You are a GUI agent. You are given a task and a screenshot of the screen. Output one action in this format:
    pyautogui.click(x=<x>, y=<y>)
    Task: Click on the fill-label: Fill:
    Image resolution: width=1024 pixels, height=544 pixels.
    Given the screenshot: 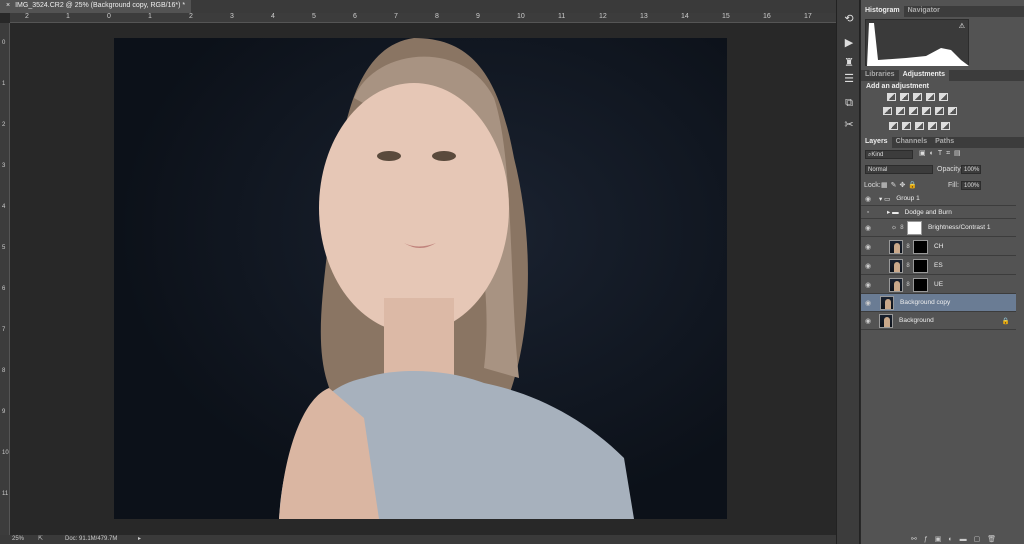 What is the action you would take?
    pyautogui.click(x=953, y=185)
    